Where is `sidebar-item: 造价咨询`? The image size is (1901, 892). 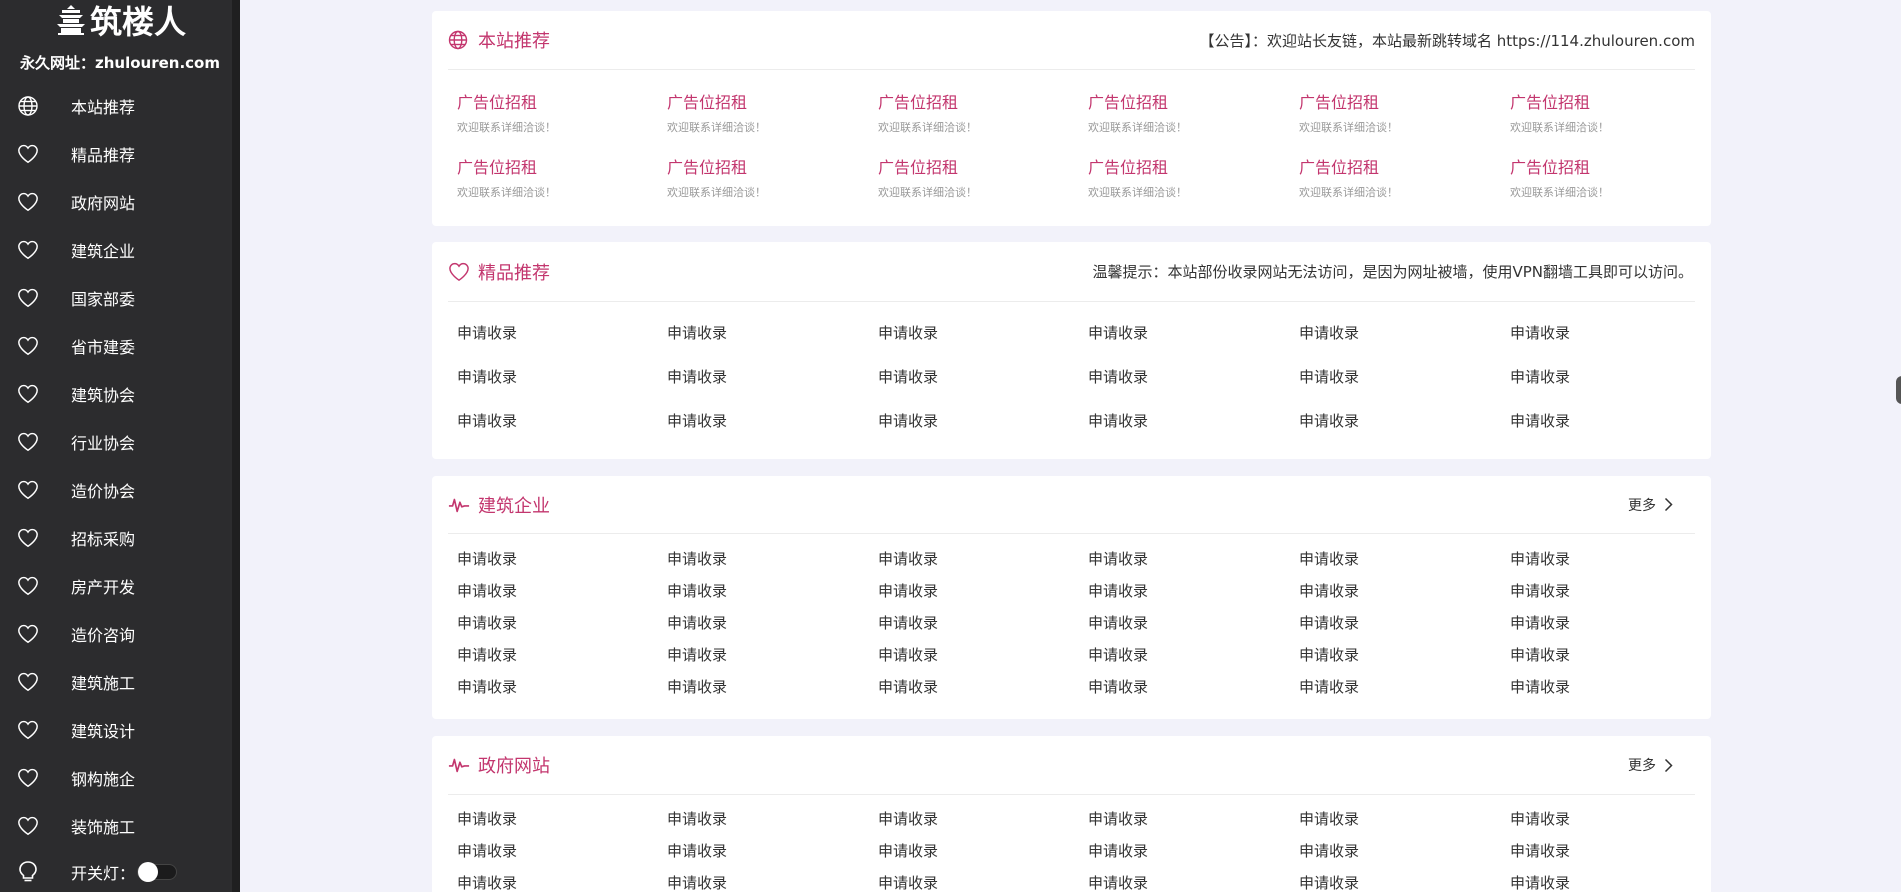
sidebar-item: 造价咨询 is located at coordinates (120, 634).